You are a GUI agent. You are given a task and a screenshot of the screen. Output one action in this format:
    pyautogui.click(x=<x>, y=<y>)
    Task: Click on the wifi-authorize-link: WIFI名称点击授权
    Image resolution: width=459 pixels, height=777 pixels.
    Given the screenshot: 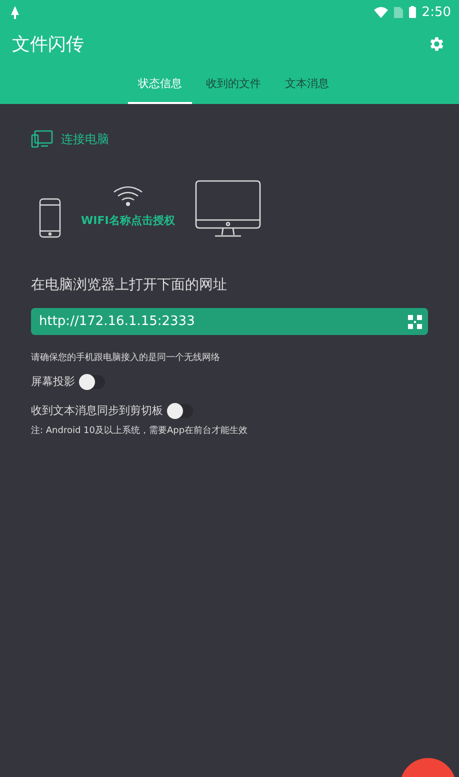 What is the action you would take?
    pyautogui.click(x=128, y=220)
    